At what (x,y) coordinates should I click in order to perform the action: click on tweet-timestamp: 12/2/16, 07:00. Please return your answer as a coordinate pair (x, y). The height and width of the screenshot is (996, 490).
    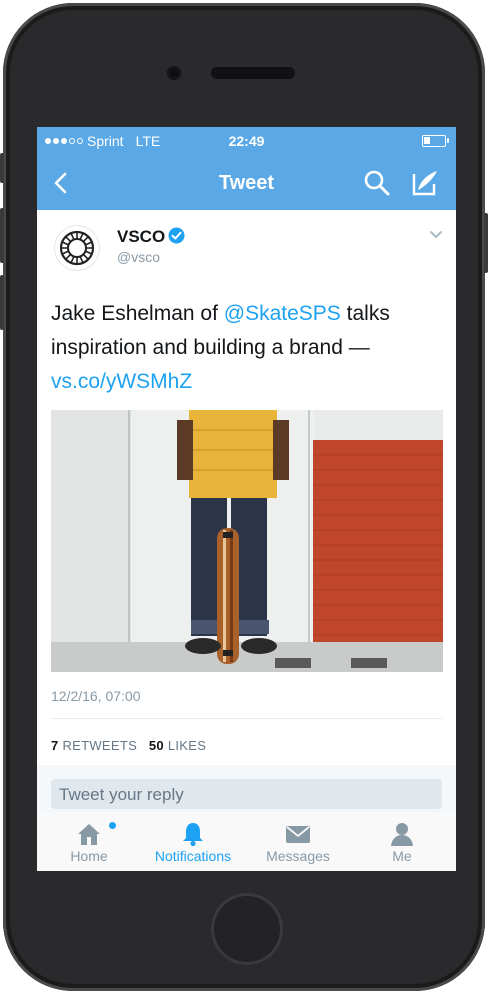
    Looking at the image, I should click on (96, 696).